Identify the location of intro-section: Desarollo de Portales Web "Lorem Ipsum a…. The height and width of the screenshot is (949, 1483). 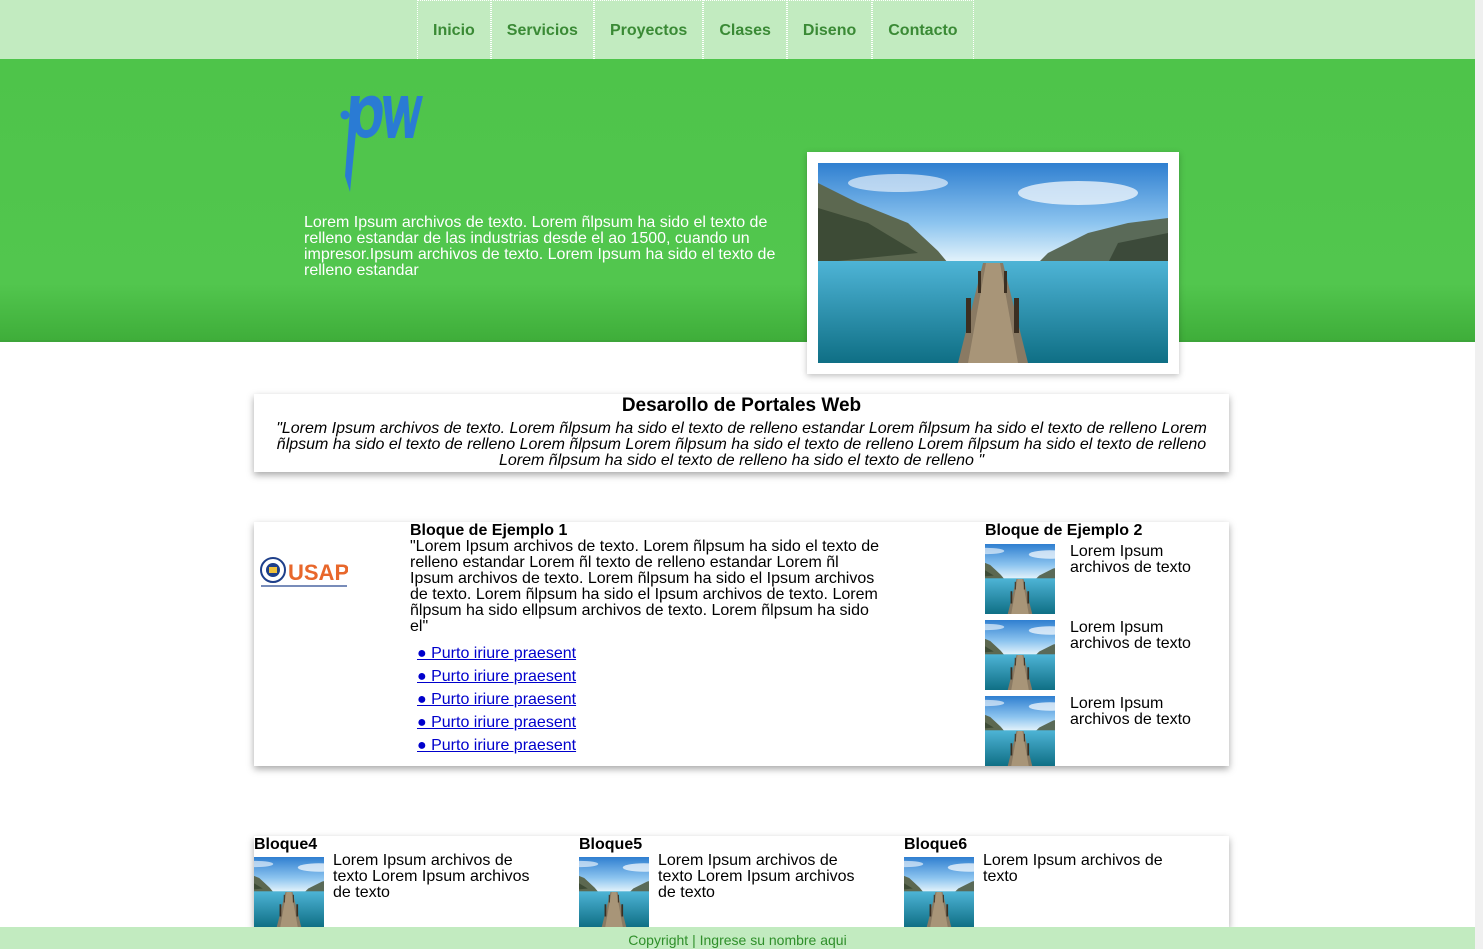
(741, 433).